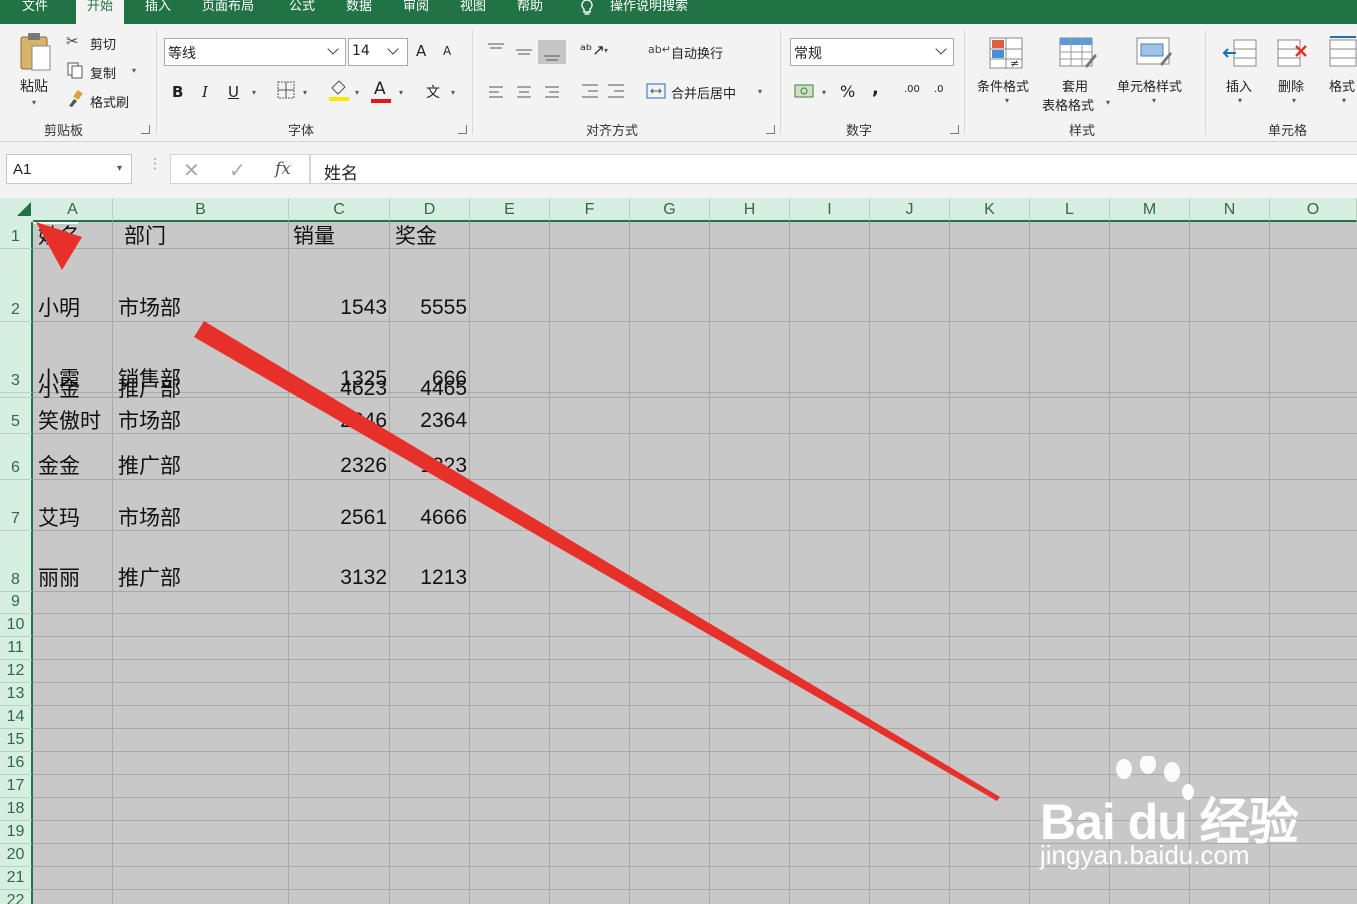 The image size is (1357, 904). What do you see at coordinates (433, 92) in the screenshot?
I see `phonetic-button: 文` at bounding box center [433, 92].